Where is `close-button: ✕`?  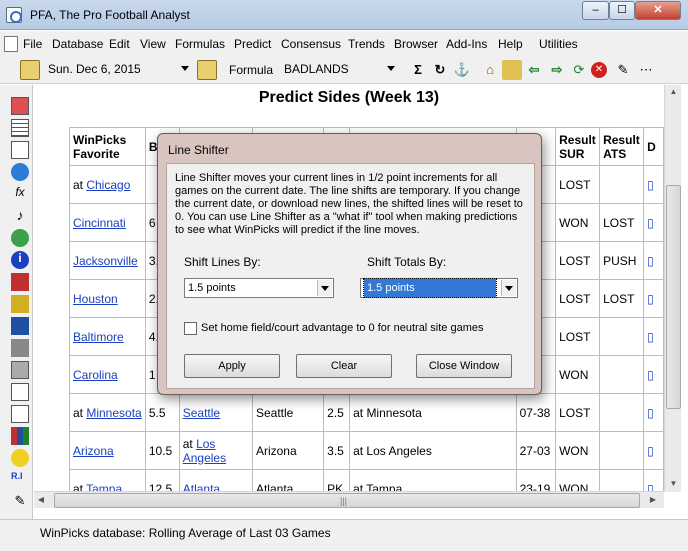 close-button: ✕ is located at coordinates (658, 10).